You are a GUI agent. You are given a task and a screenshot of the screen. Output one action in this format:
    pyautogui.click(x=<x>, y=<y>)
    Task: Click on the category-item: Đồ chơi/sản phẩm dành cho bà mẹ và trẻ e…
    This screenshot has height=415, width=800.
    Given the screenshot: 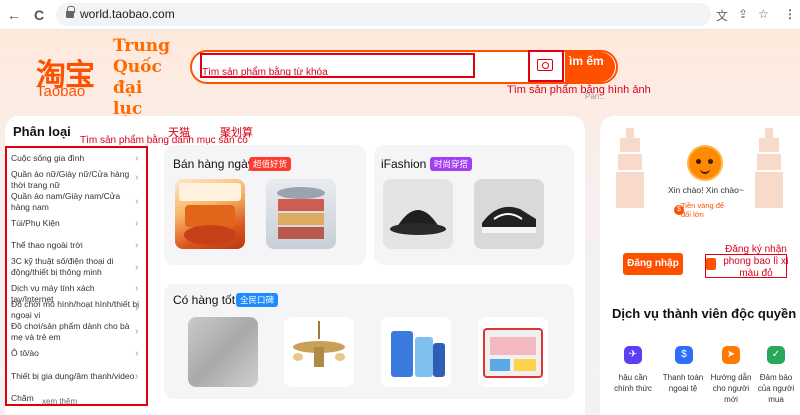 What is the action you would take?
    pyautogui.click(x=75, y=332)
    